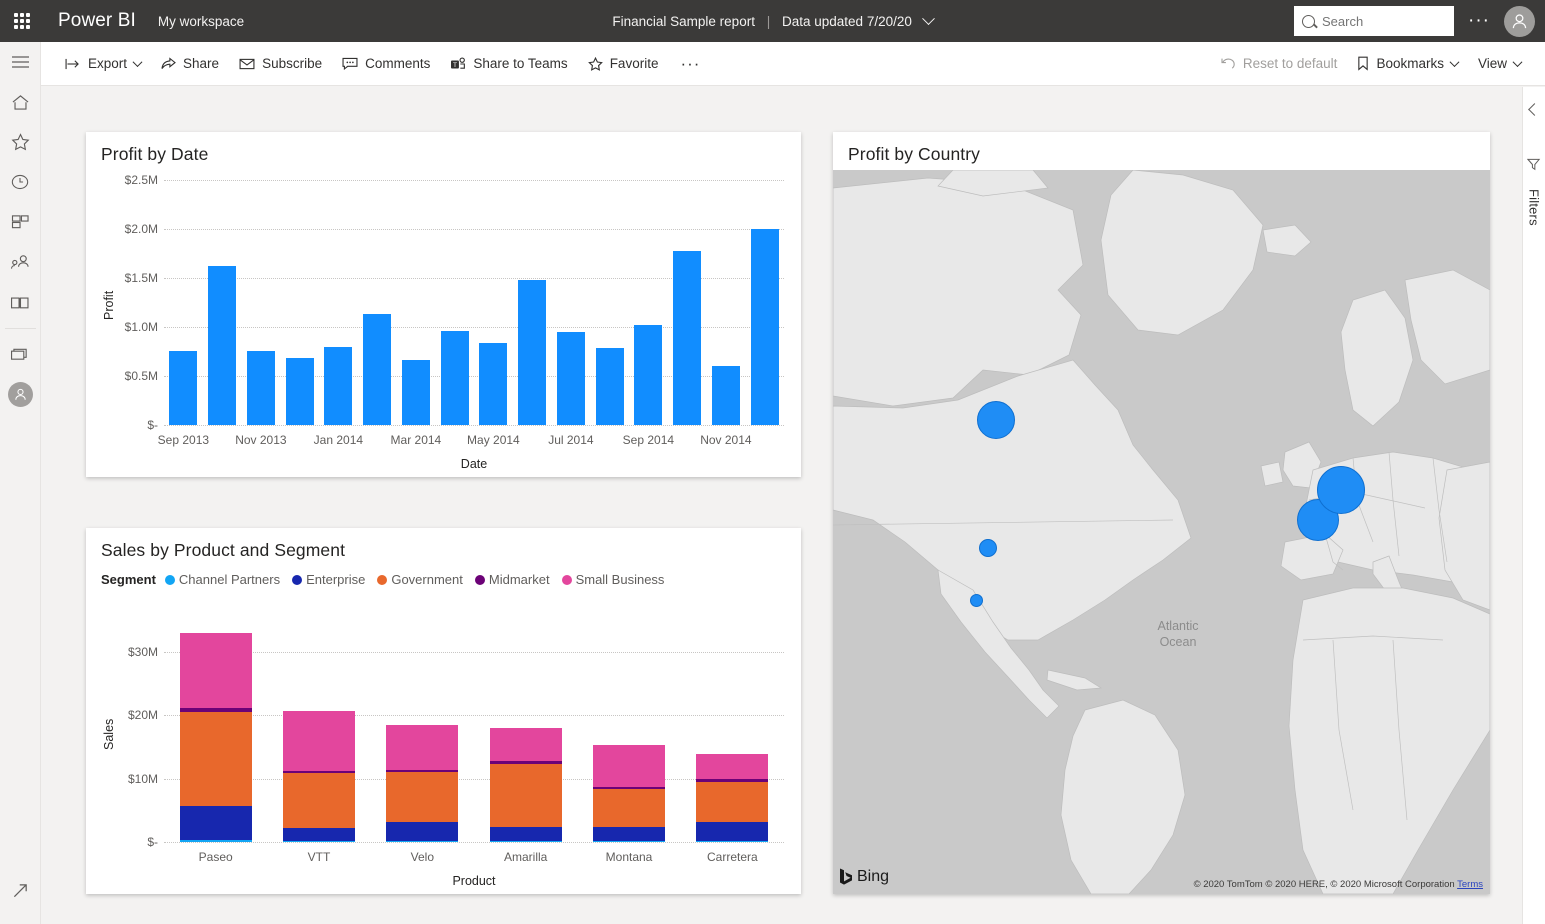  Describe the element at coordinates (20, 328) in the screenshot. I see `rail-divider` at that location.